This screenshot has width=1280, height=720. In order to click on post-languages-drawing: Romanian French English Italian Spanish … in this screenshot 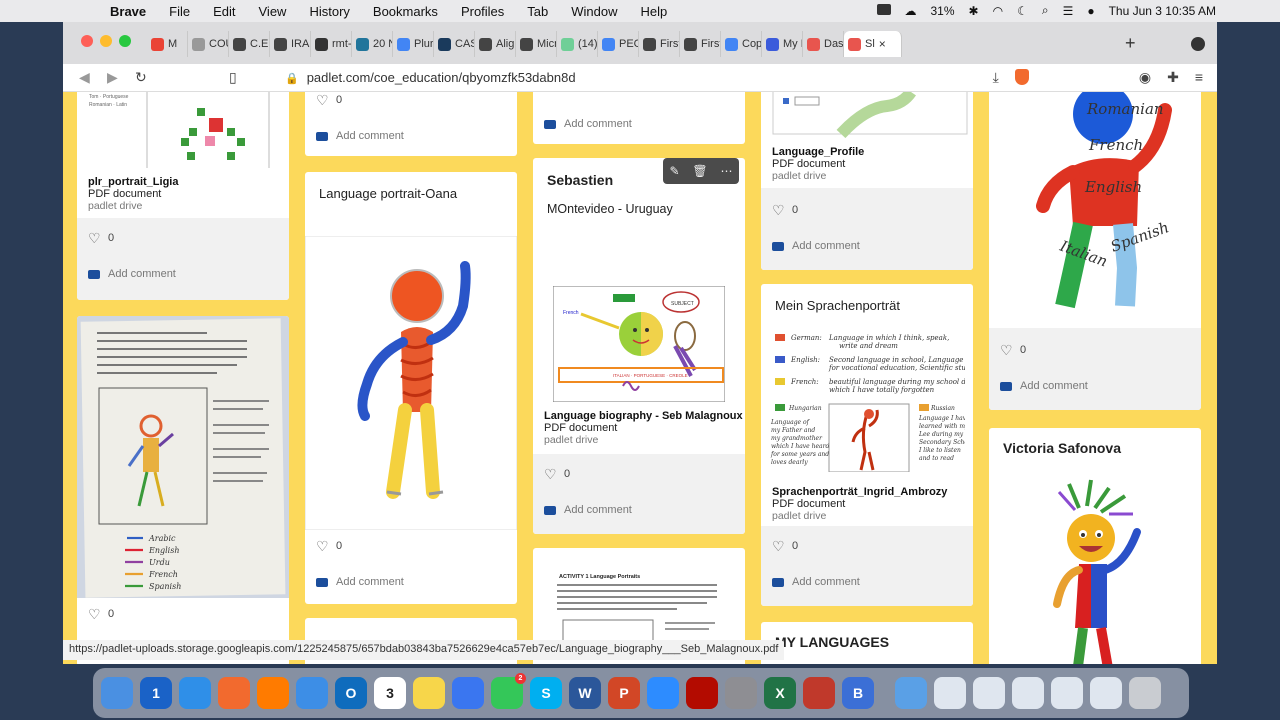, I will do `click(1095, 251)`.